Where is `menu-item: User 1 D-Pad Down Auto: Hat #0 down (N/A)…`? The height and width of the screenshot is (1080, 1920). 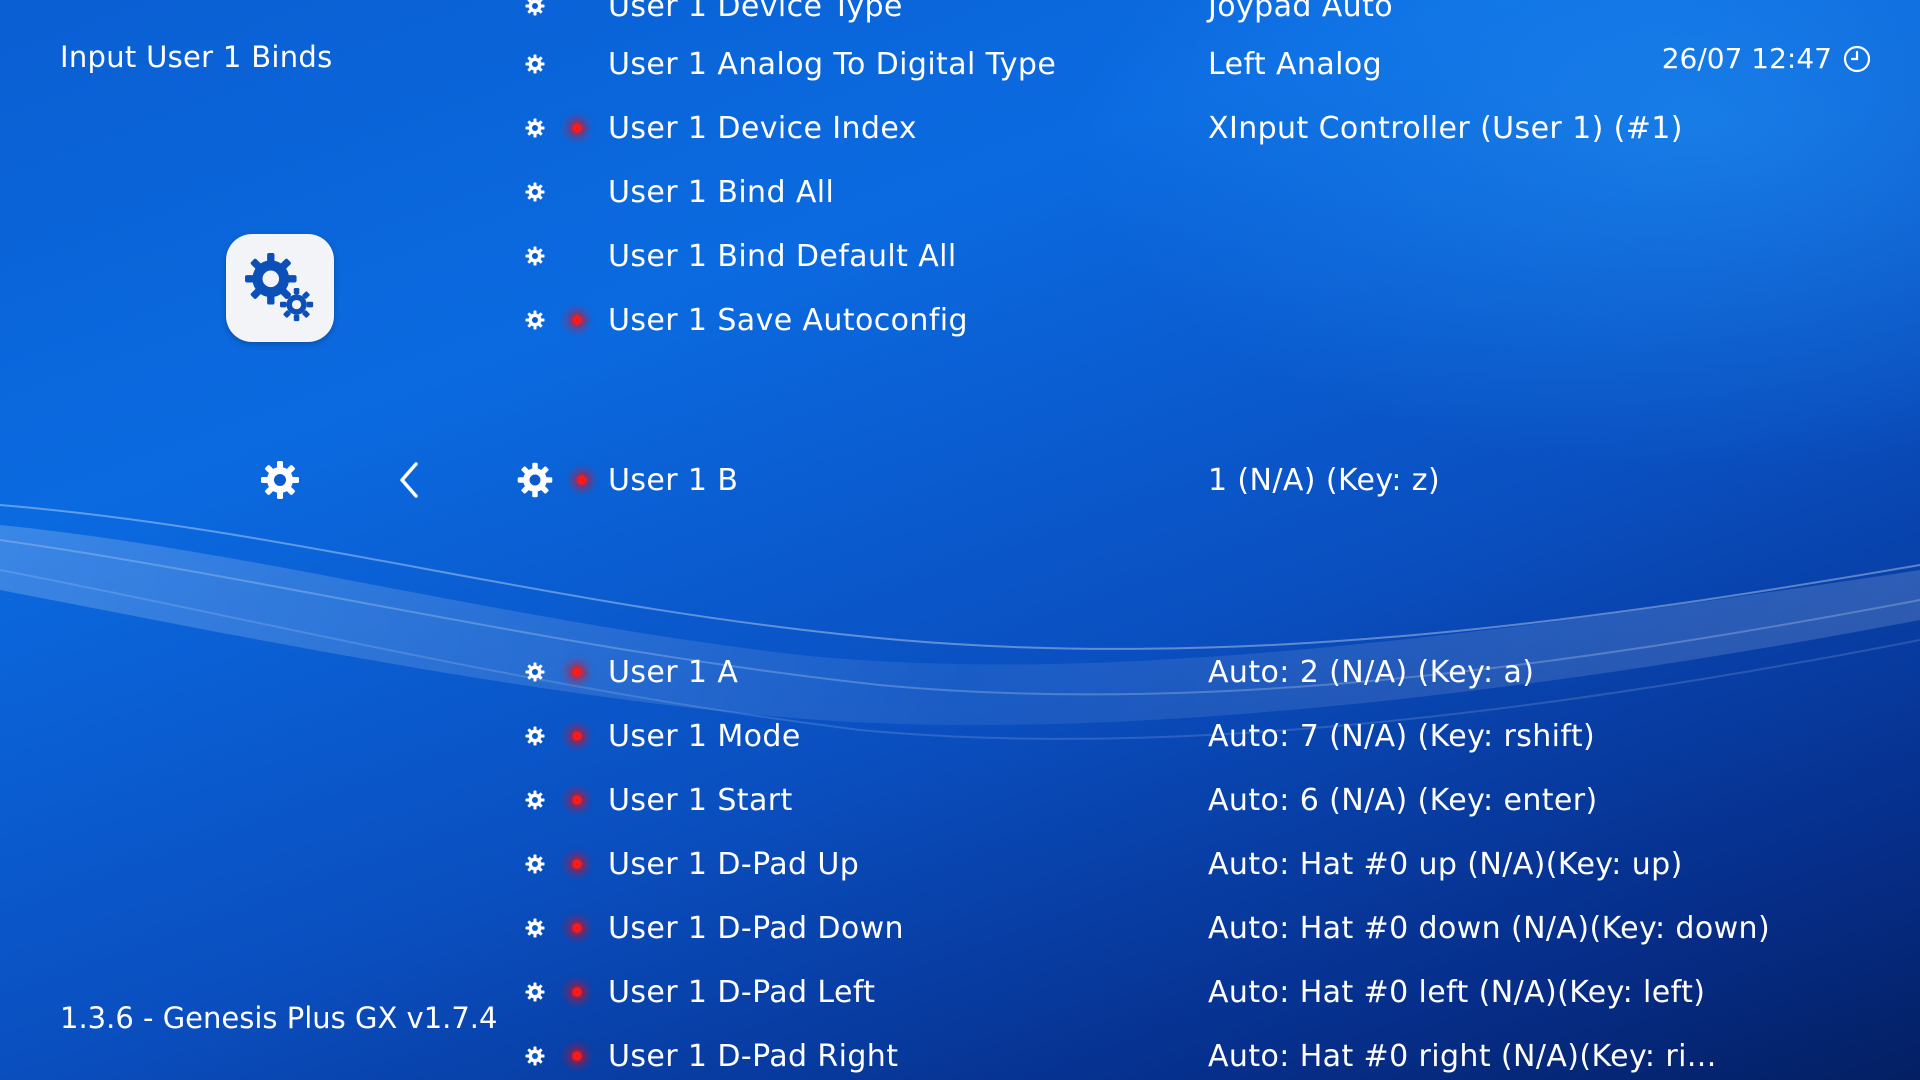 menu-item: User 1 D-Pad Down Auto: Hat #0 down (N/A)… is located at coordinates (1210, 928).